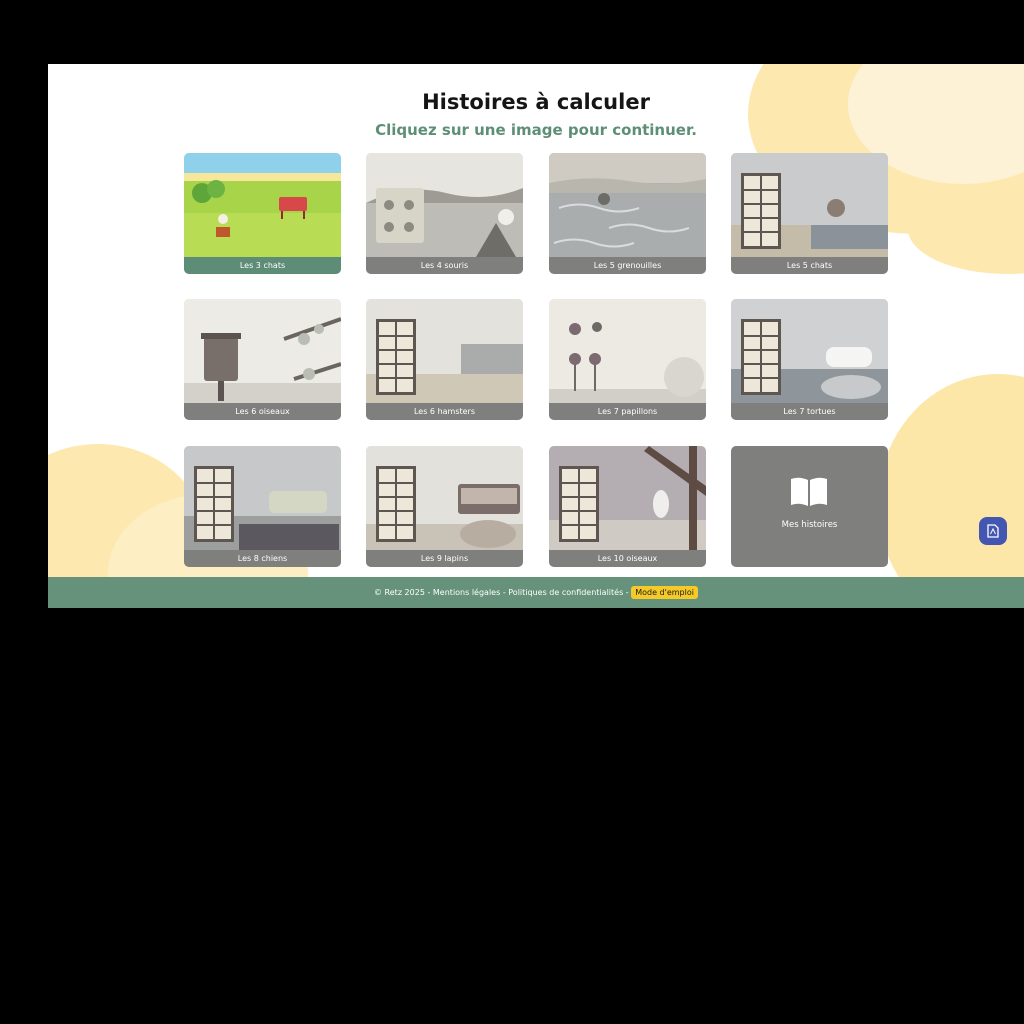  What do you see at coordinates (951, 491) in the screenshot?
I see `bg-blob` at bounding box center [951, 491].